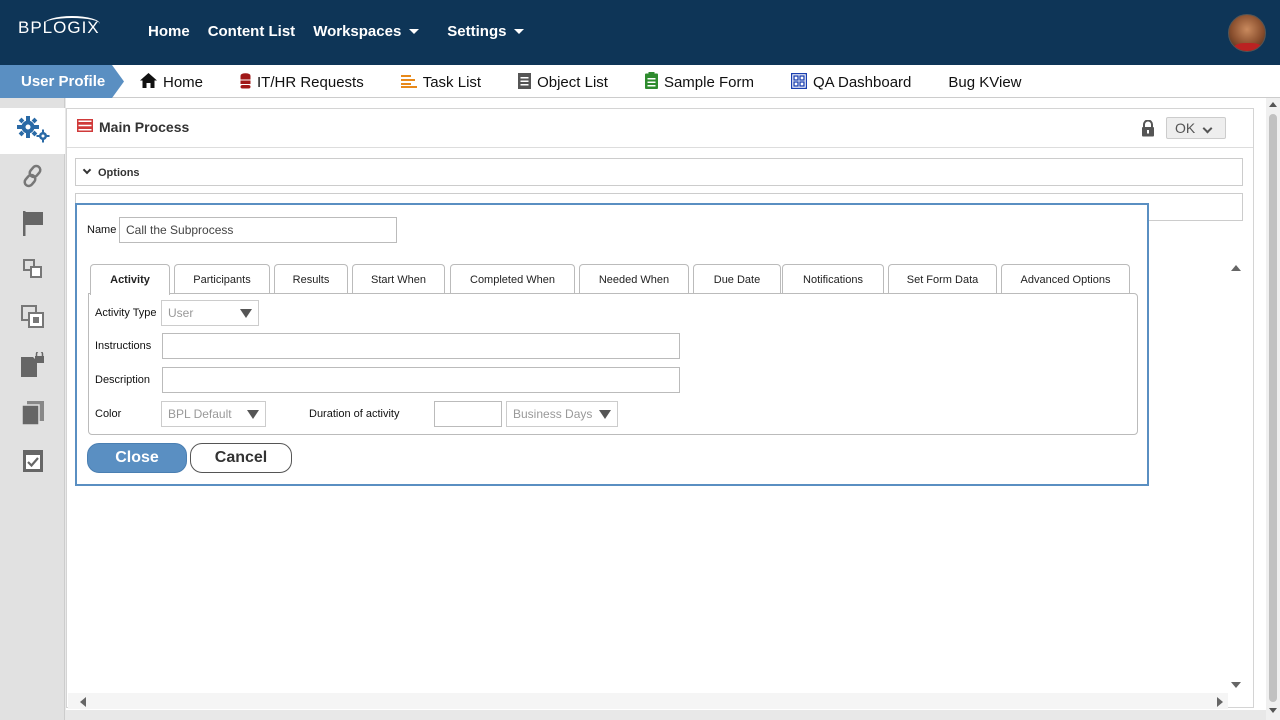 Image resolution: width=1280 pixels, height=720 pixels. Describe the element at coordinates (398, 279) in the screenshot. I see `tab-start-when: Start When` at that location.